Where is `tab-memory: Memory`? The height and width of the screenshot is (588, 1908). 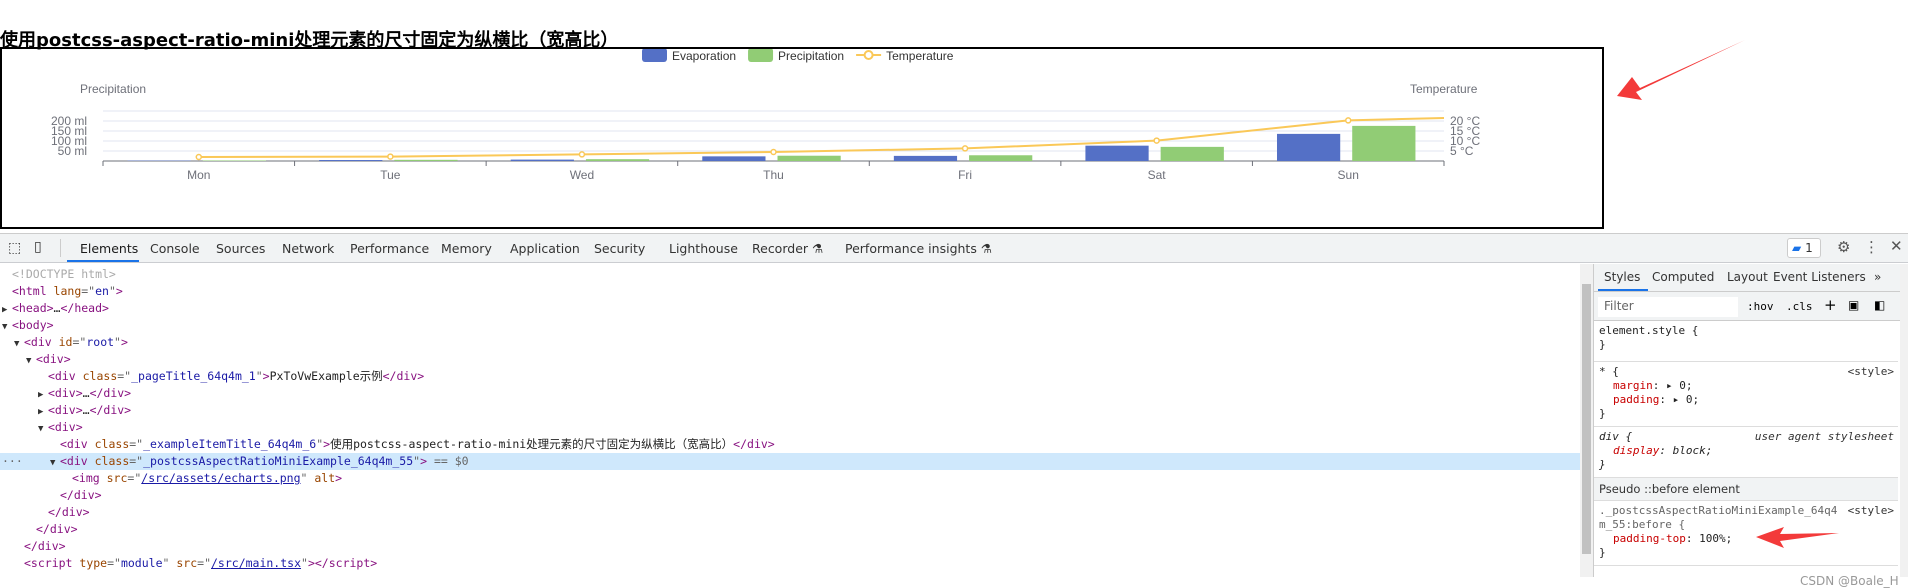
tab-memory: Memory is located at coordinates (466, 248).